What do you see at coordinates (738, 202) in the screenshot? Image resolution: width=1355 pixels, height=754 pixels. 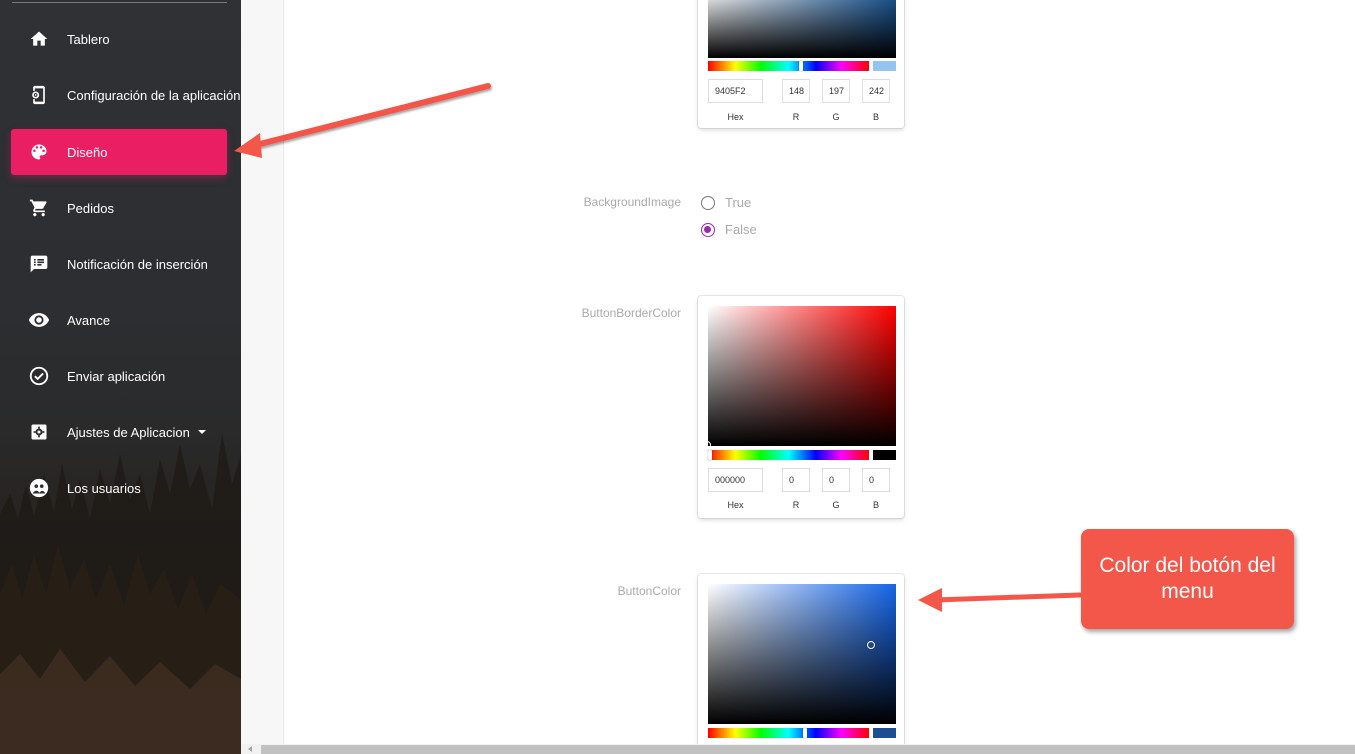 I see `radio-label: True` at bounding box center [738, 202].